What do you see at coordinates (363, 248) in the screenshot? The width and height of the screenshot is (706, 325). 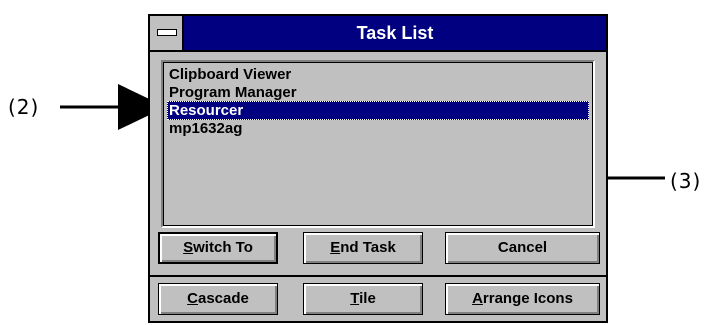 I see `end-task-button: End Task` at bounding box center [363, 248].